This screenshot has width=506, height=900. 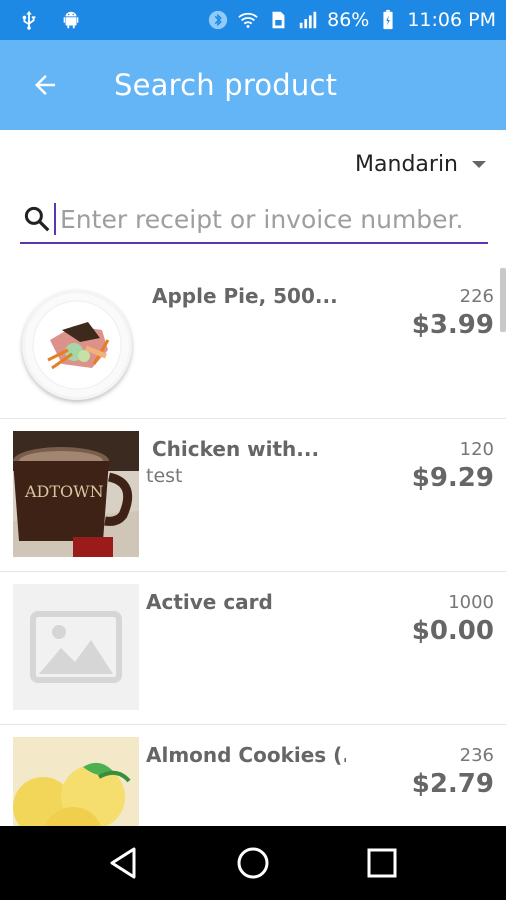 I want to click on navigation-bar, so click(x=253, y=863).